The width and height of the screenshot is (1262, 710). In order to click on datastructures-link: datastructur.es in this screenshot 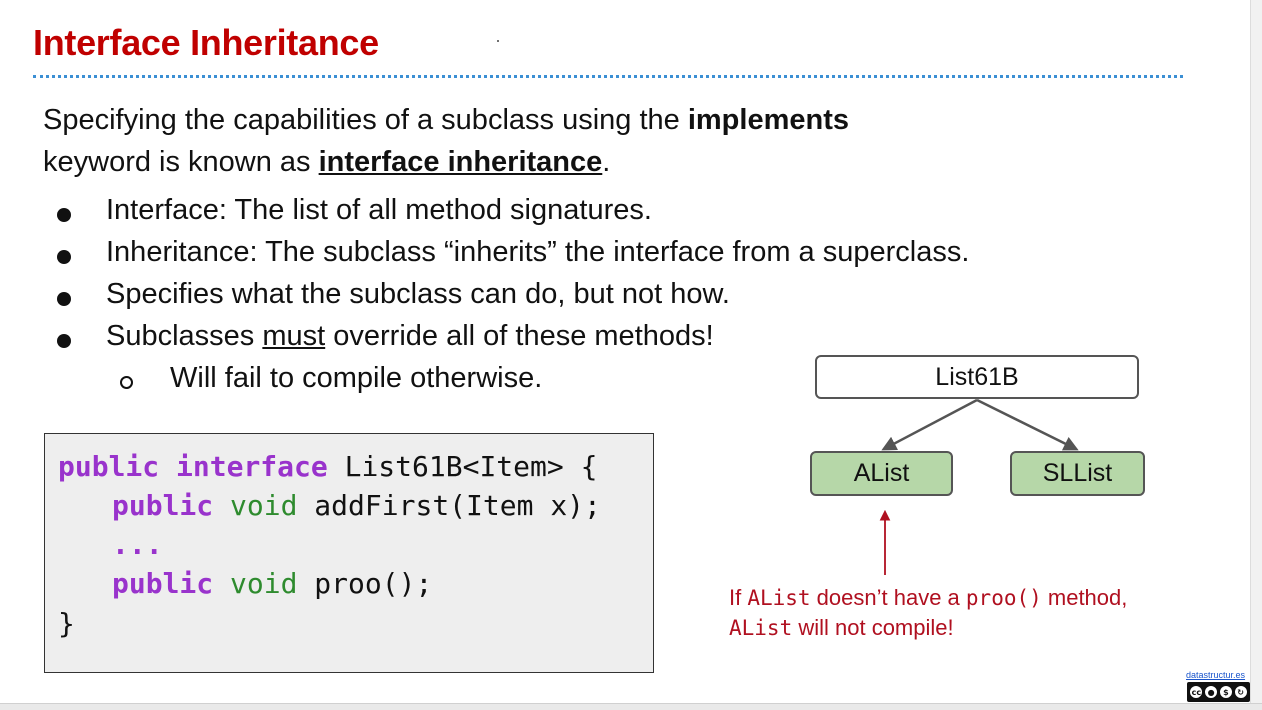, I will do `click(1215, 675)`.